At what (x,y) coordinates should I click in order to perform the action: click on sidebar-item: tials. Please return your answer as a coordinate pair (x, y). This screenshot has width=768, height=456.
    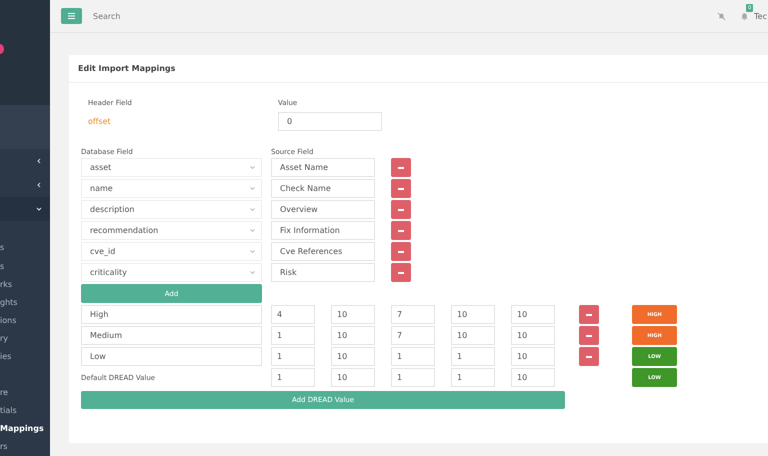
    Looking at the image, I should click on (25, 411).